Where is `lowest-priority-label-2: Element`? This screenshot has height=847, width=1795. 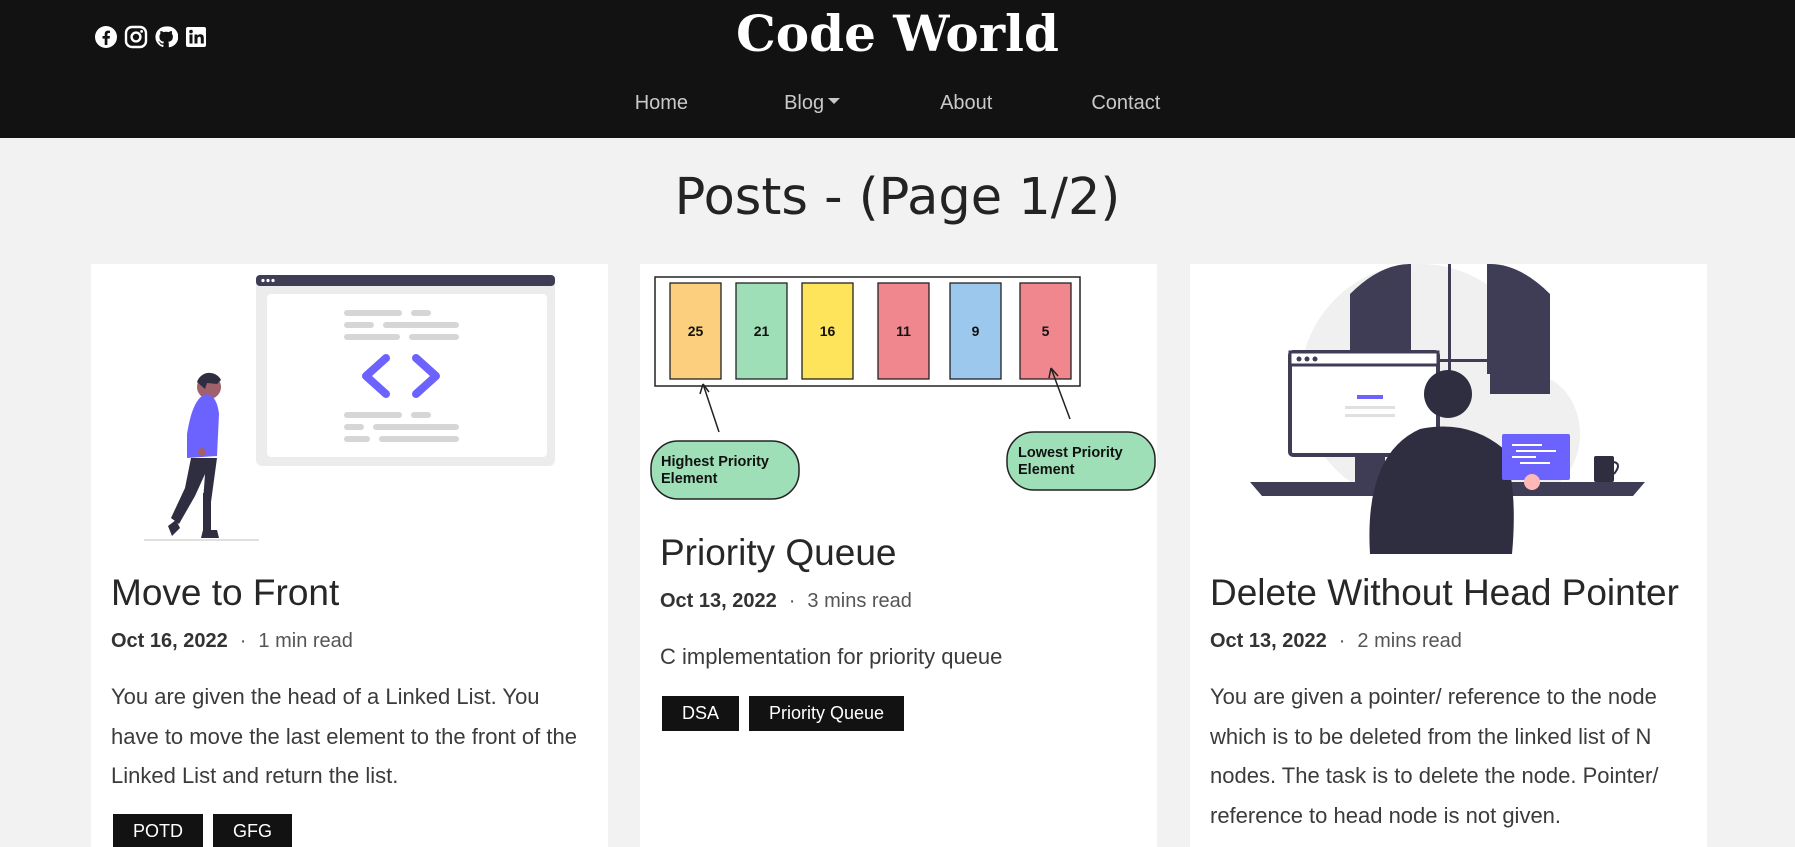
lowest-priority-label-2: Element is located at coordinates (1046, 470).